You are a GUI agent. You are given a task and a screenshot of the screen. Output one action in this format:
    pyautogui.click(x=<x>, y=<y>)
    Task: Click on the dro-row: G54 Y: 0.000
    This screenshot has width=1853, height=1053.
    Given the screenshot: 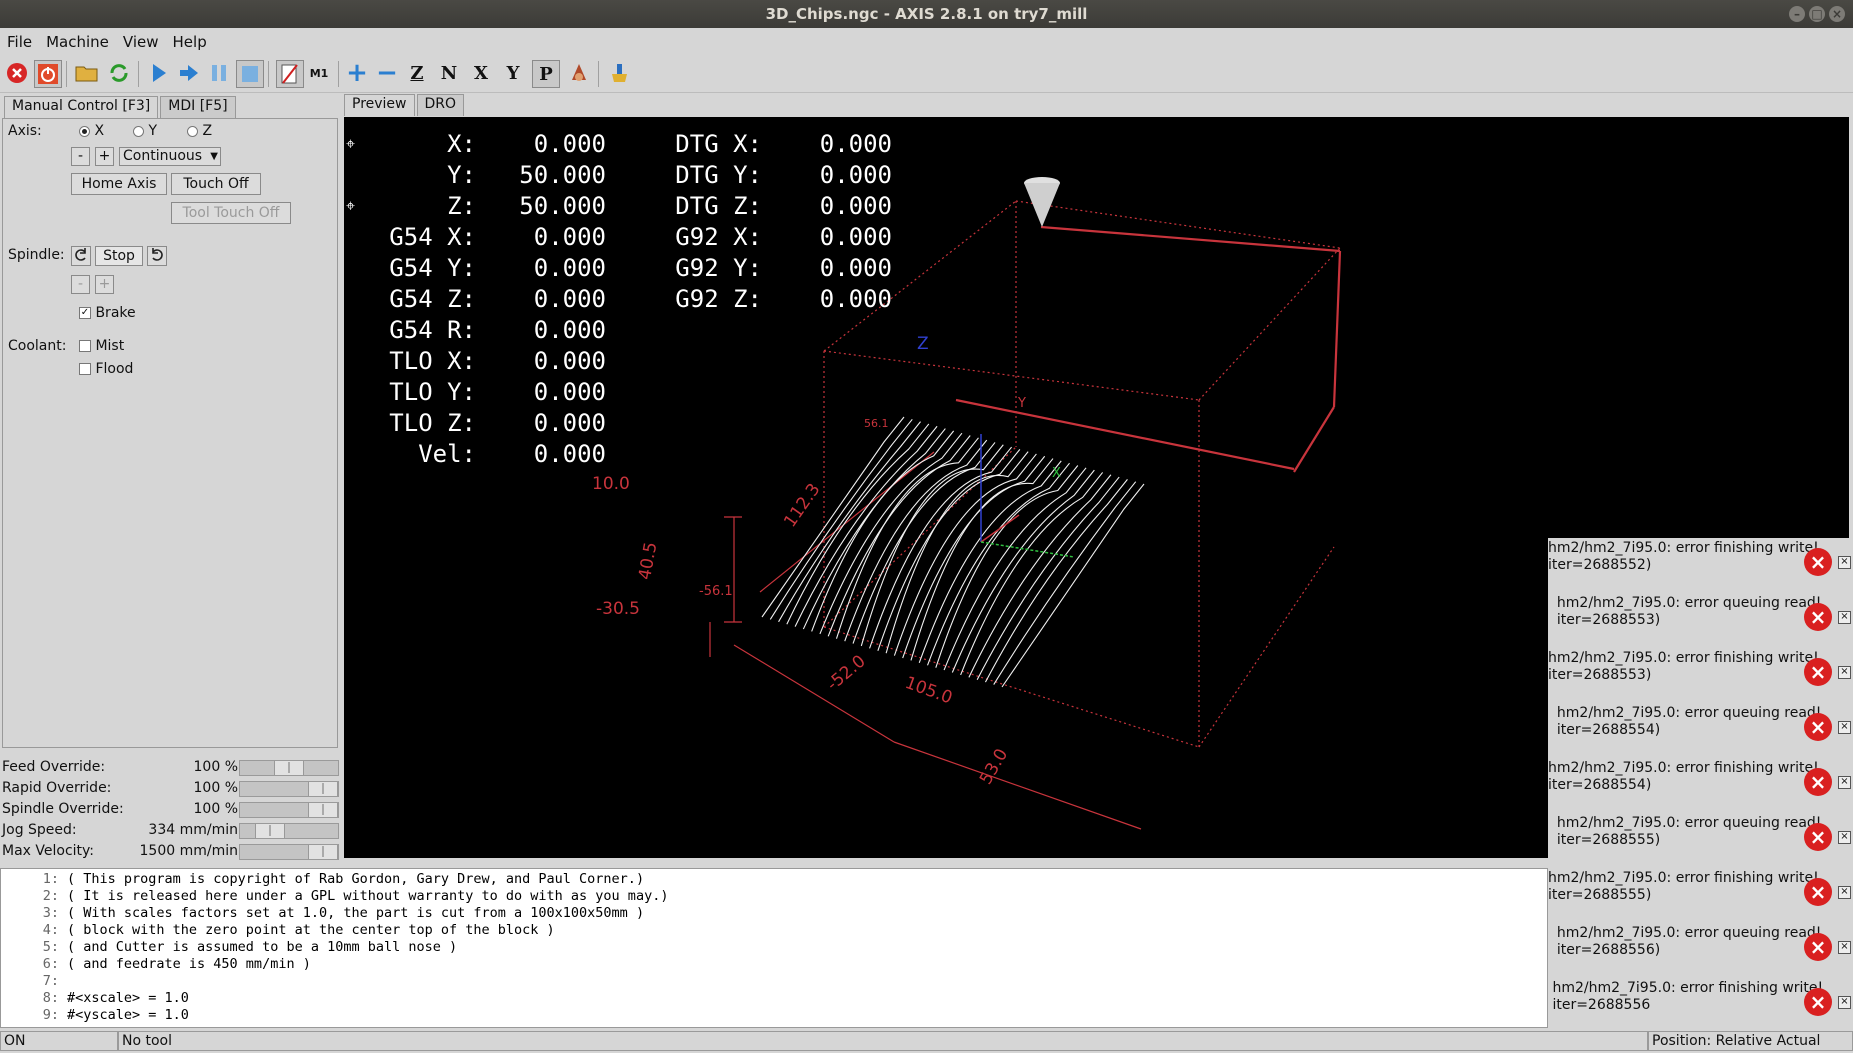 What is the action you would take?
    pyautogui.click(x=490, y=268)
    